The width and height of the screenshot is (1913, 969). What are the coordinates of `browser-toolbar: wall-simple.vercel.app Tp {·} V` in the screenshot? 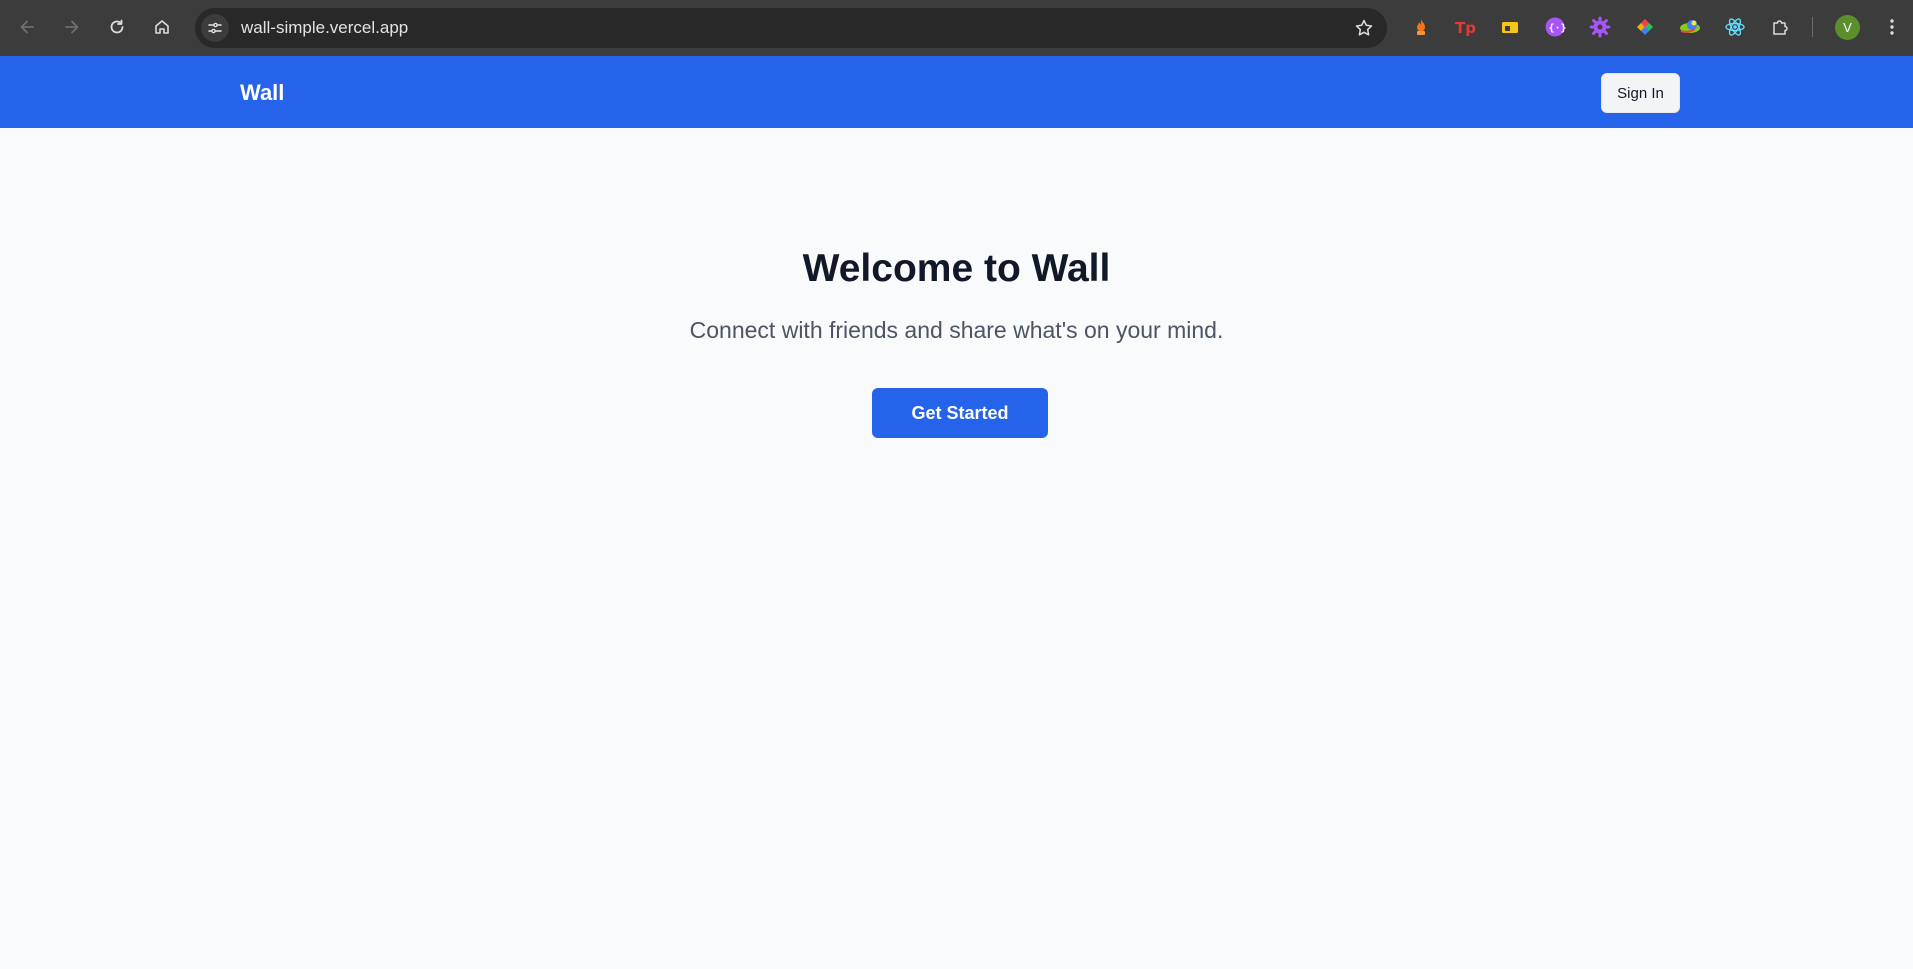 It's located at (956, 28).